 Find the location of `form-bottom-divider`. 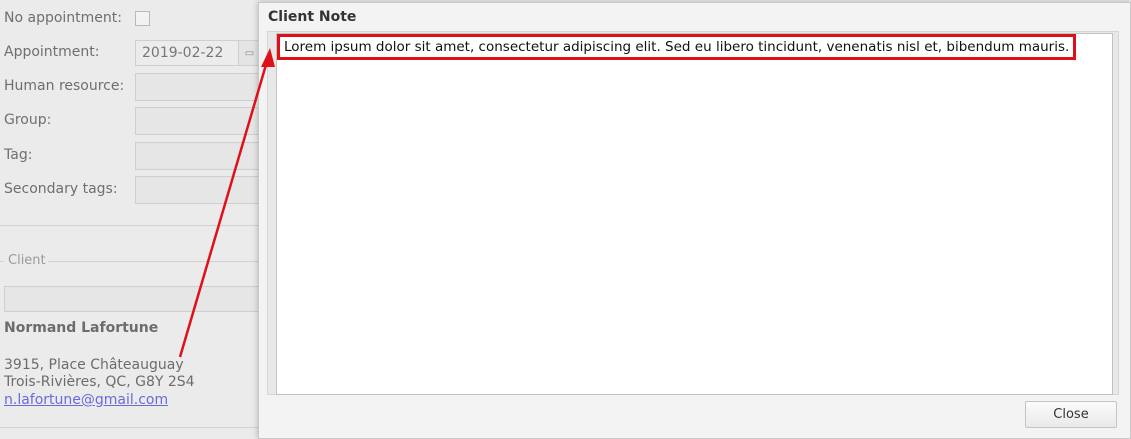

form-bottom-divider is located at coordinates (131, 427).